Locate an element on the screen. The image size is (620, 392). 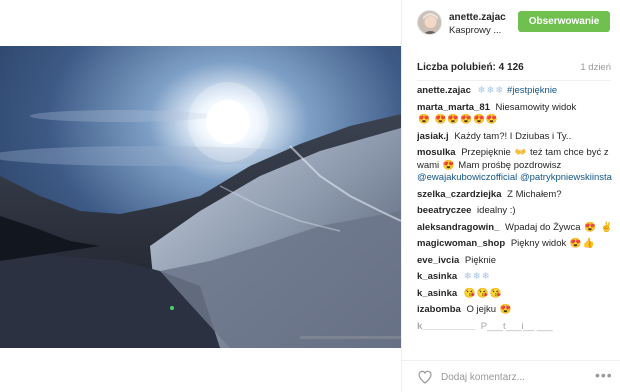
post-author-username: anette.zajac is located at coordinates (477, 17).